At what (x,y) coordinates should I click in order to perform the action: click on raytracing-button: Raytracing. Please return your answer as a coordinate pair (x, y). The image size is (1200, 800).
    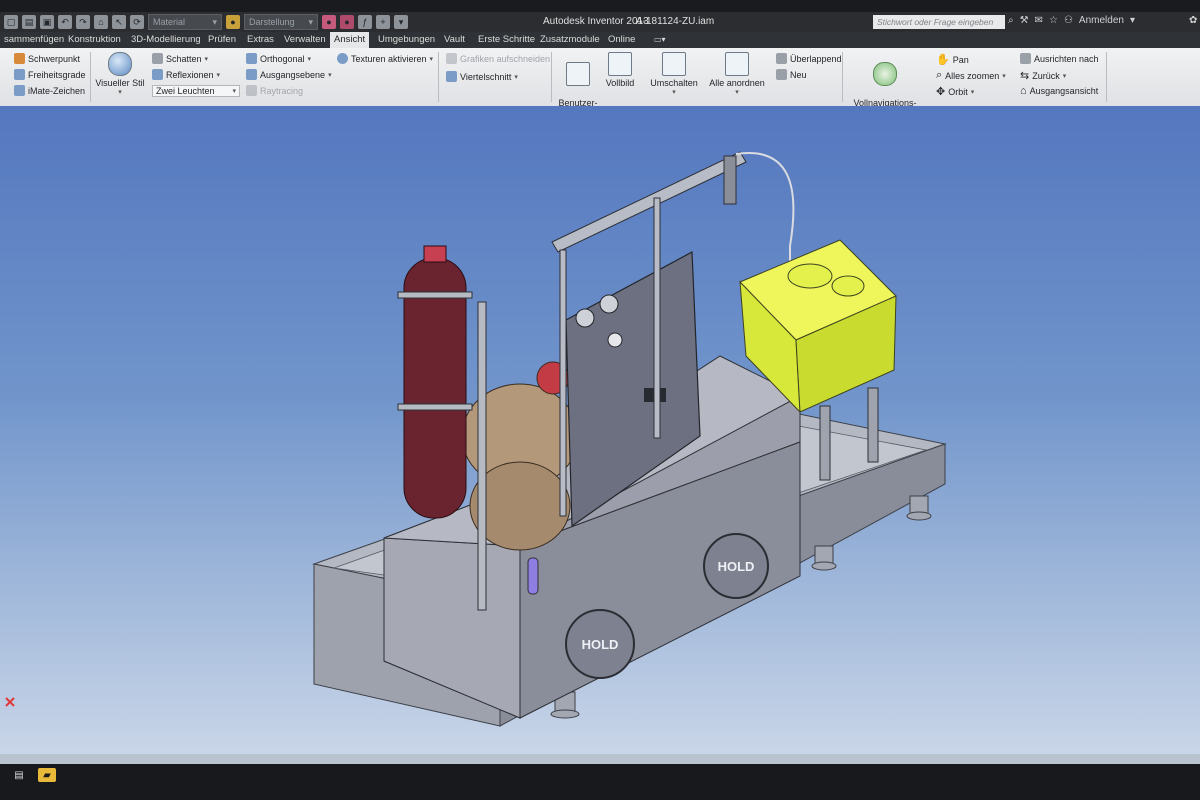
    Looking at the image, I should click on (274, 90).